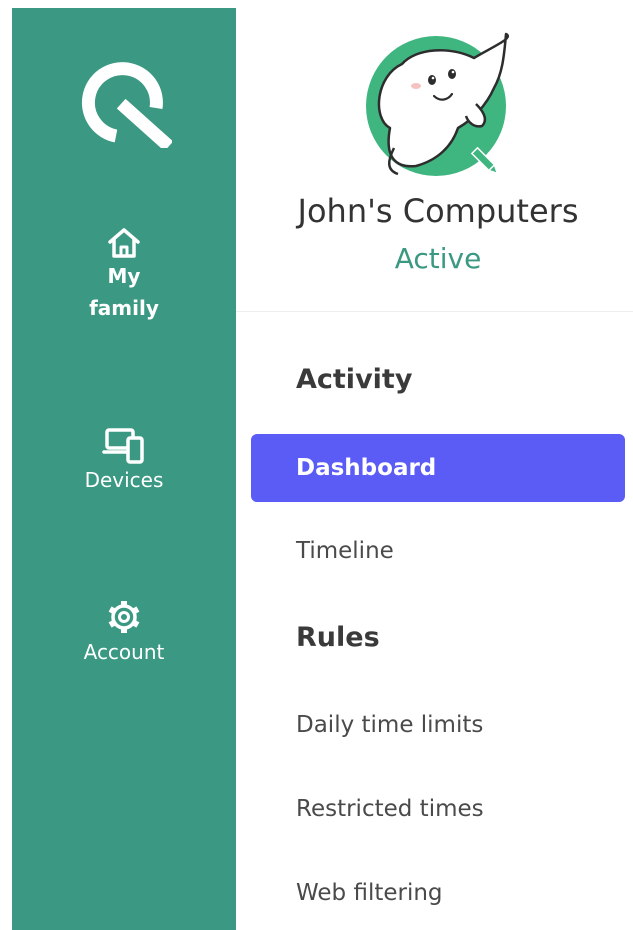 The height and width of the screenshot is (930, 633). I want to click on sidebar-item-label: My, so click(124, 276).